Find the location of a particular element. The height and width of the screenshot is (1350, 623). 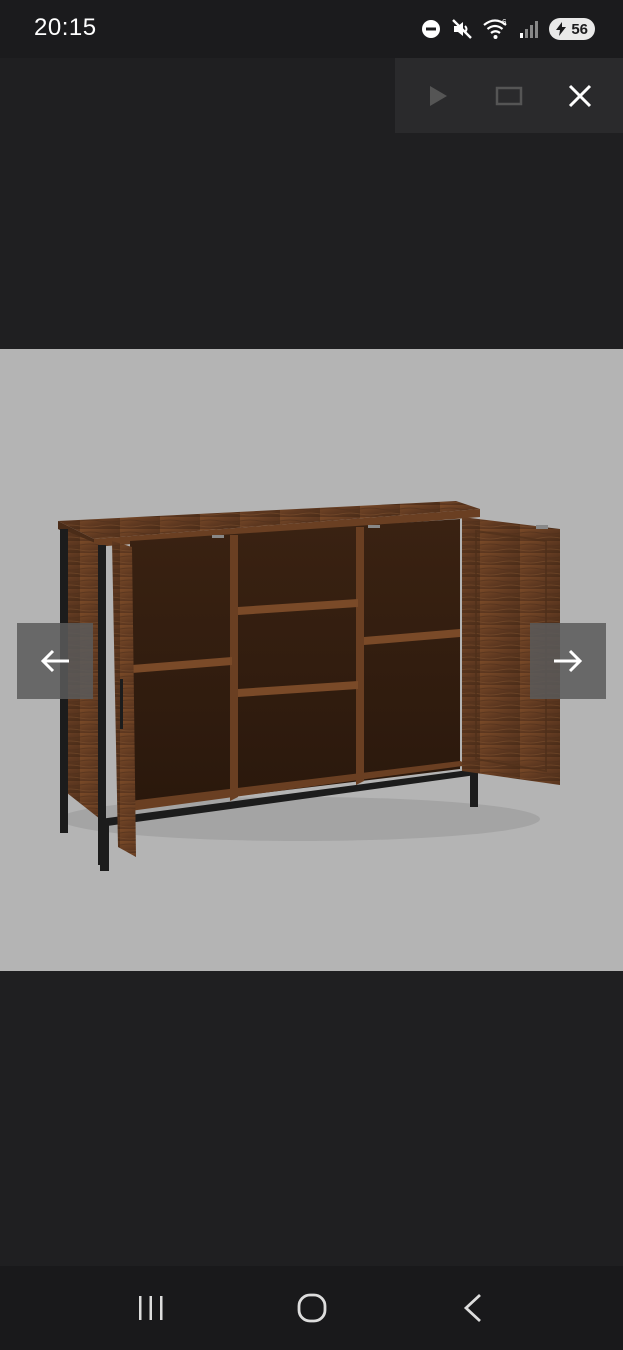

home-icon is located at coordinates (311, 1308).